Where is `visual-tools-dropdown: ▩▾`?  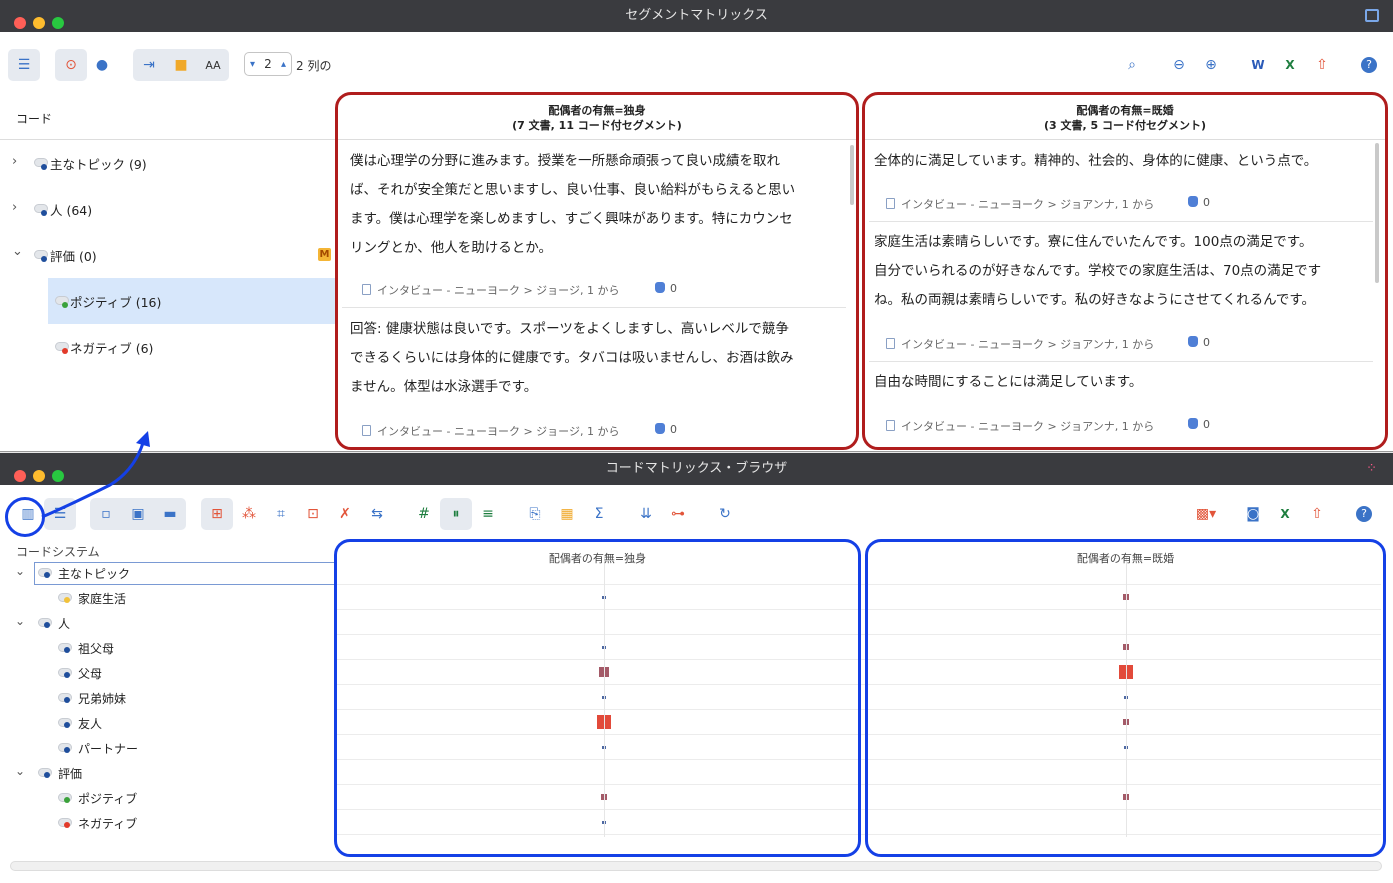
visual-tools-dropdown: ▩▾ is located at coordinates (1206, 514).